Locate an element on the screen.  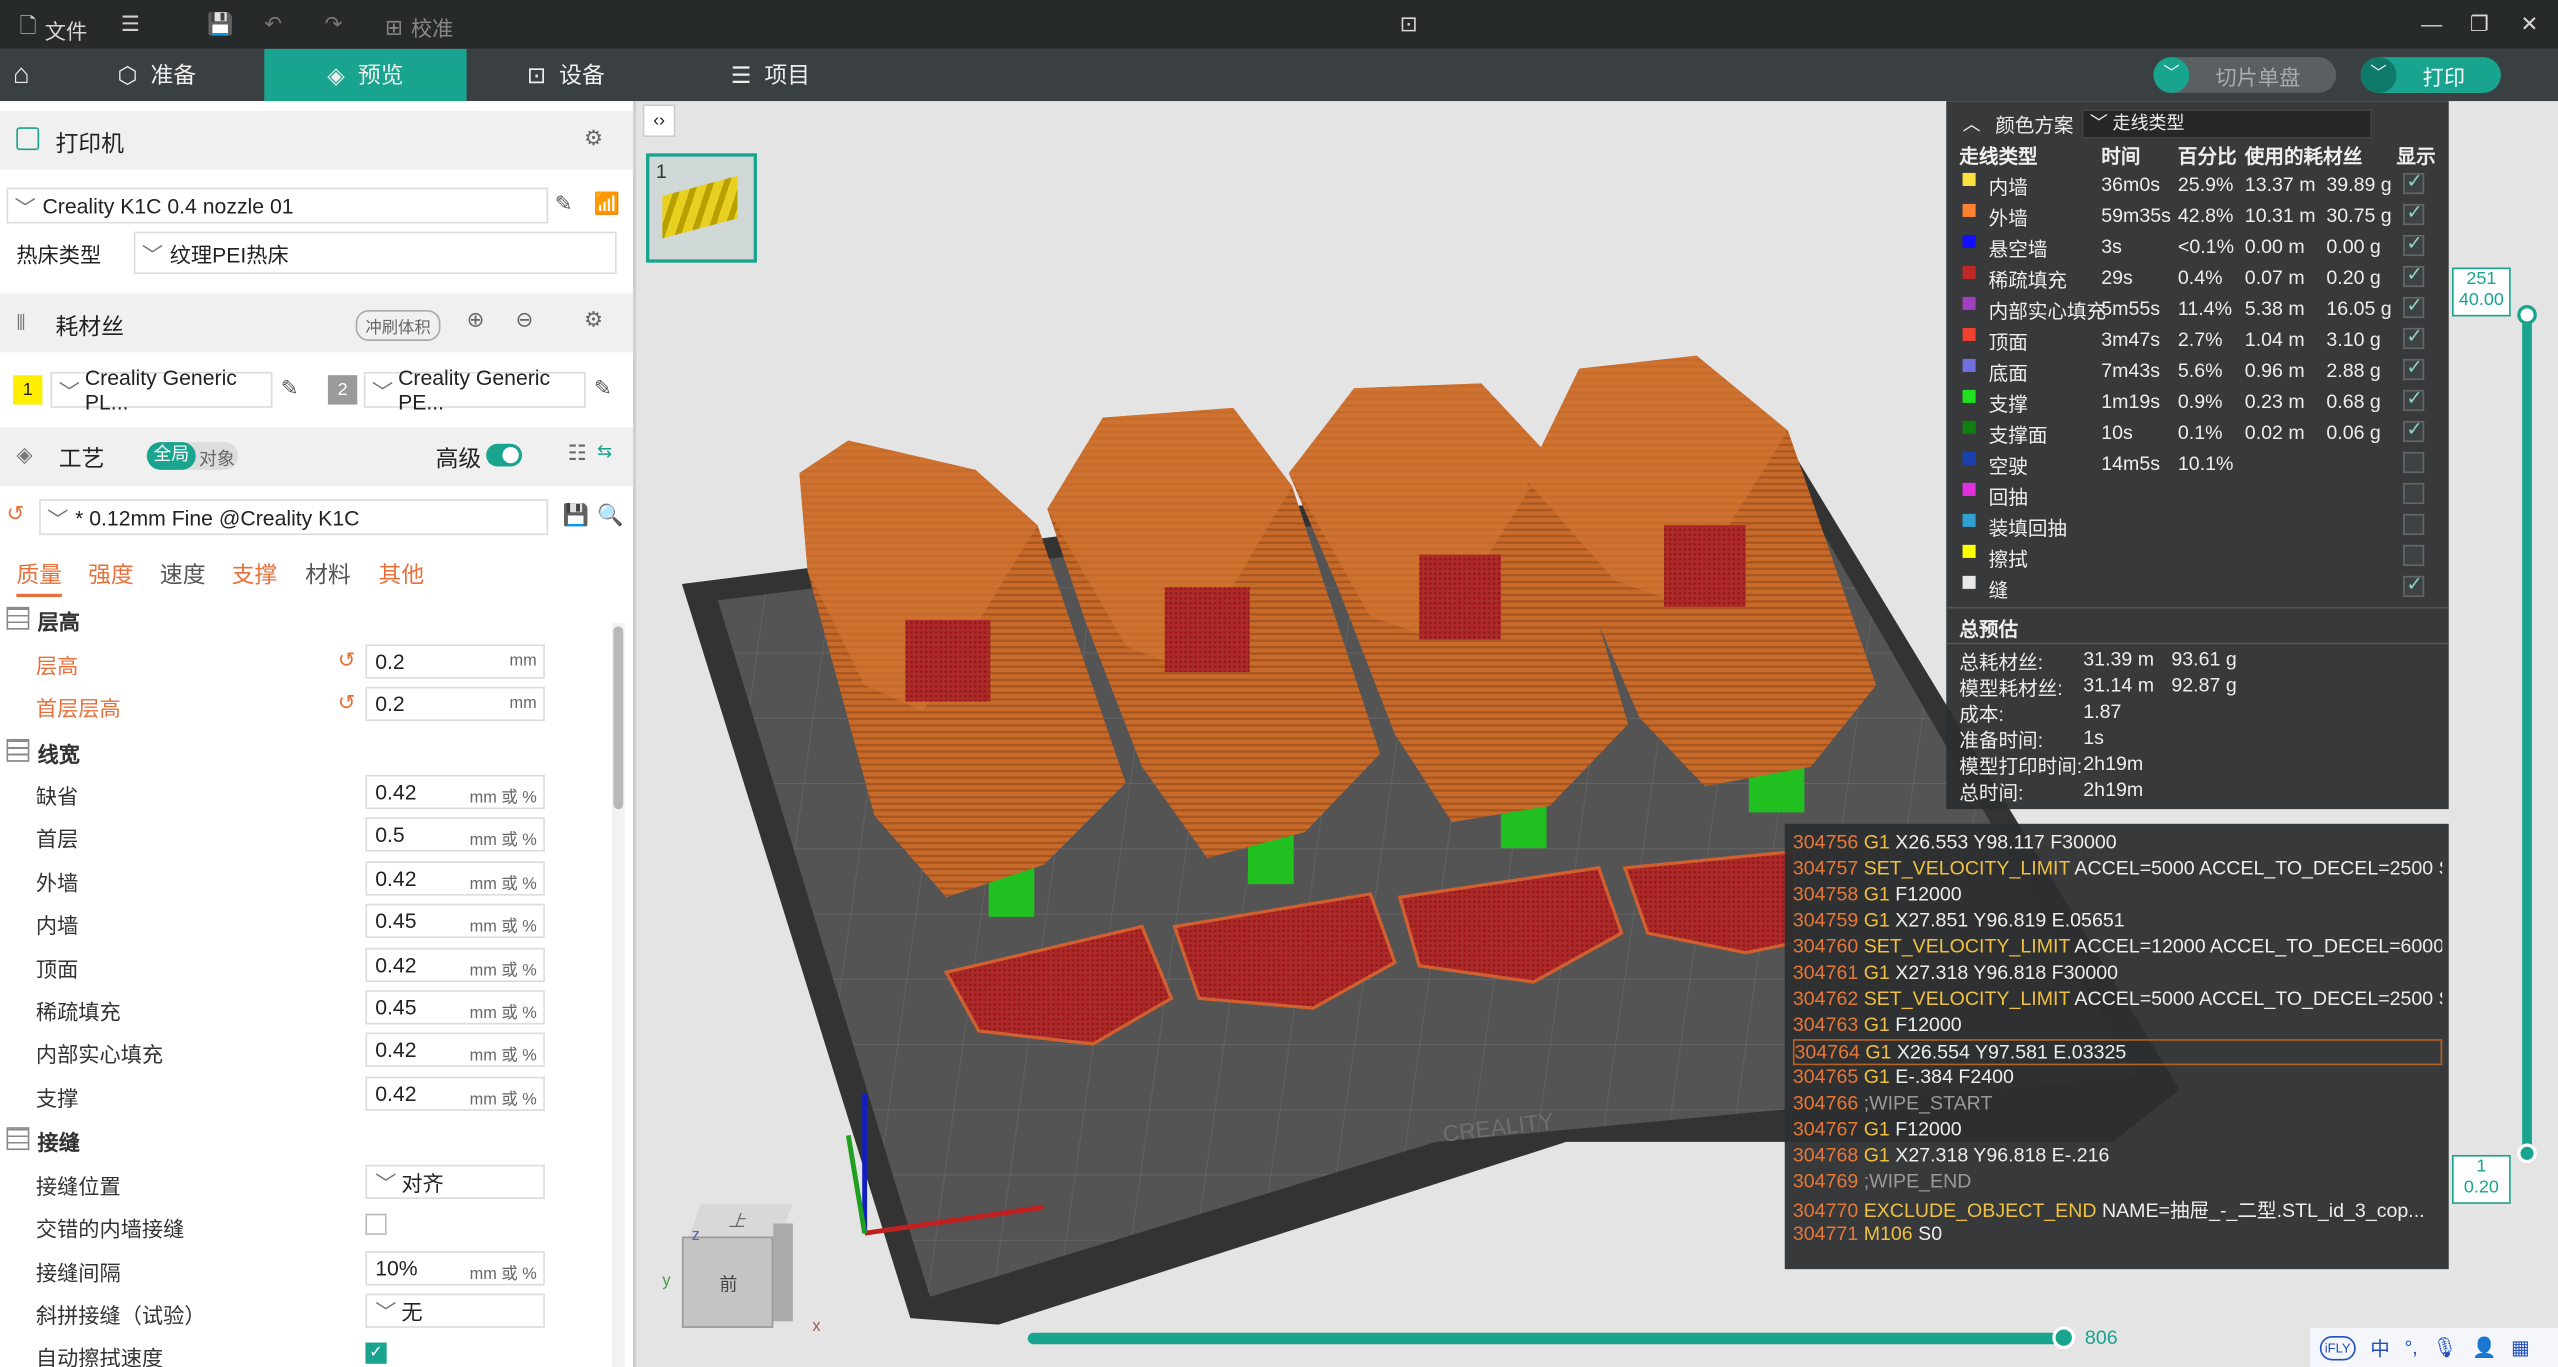
line-width-input: 0.5 mm 或 % is located at coordinates (455, 835).